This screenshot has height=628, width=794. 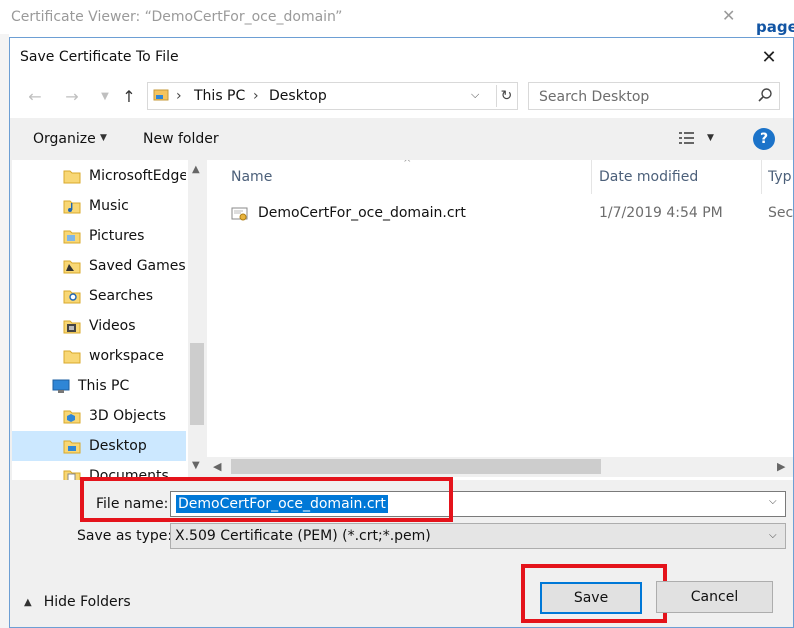 I want to click on file-date-modified: 1/7/2019 4:54 PM, so click(x=661, y=213).